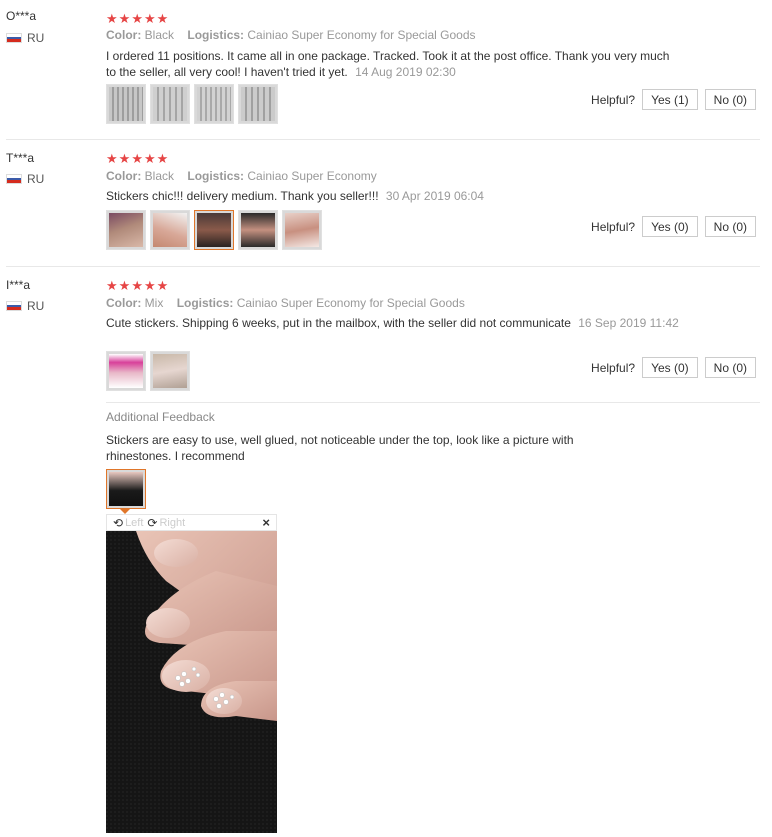  Describe the element at coordinates (433, 402) in the screenshot. I see `additional-divider` at that location.